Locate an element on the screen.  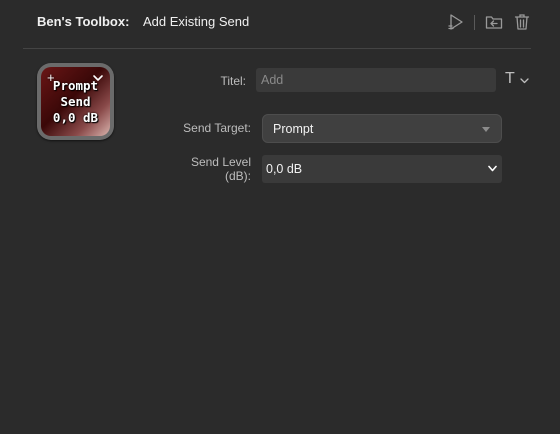
send-target-label: Send Target: is located at coordinates (217, 128).